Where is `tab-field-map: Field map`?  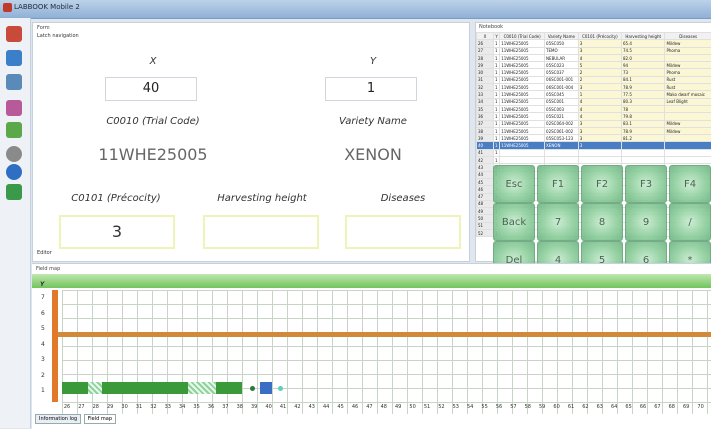 tab-field-map: Field map is located at coordinates (100, 419).